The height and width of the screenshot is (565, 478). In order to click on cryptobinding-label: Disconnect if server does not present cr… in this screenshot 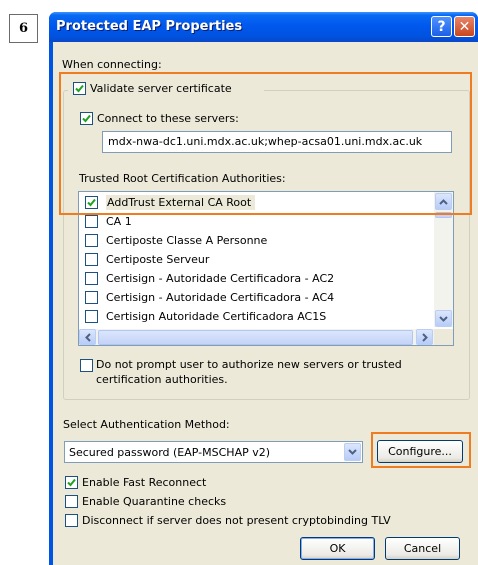, I will do `click(236, 520)`.